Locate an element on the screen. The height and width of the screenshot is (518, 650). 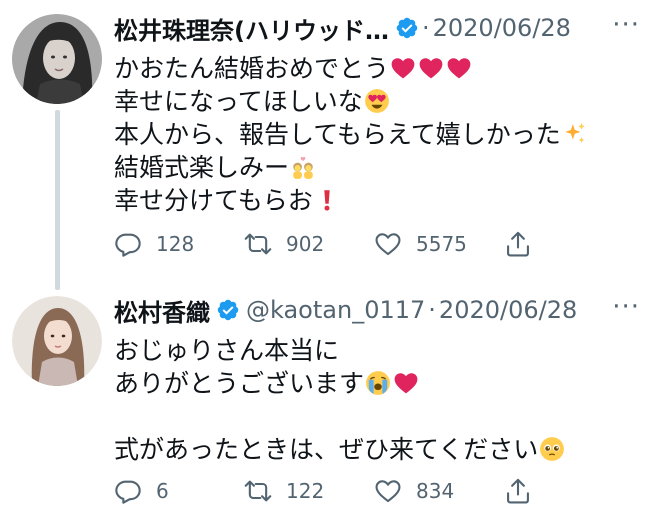
pleading-face-icon is located at coordinates (552, 449).